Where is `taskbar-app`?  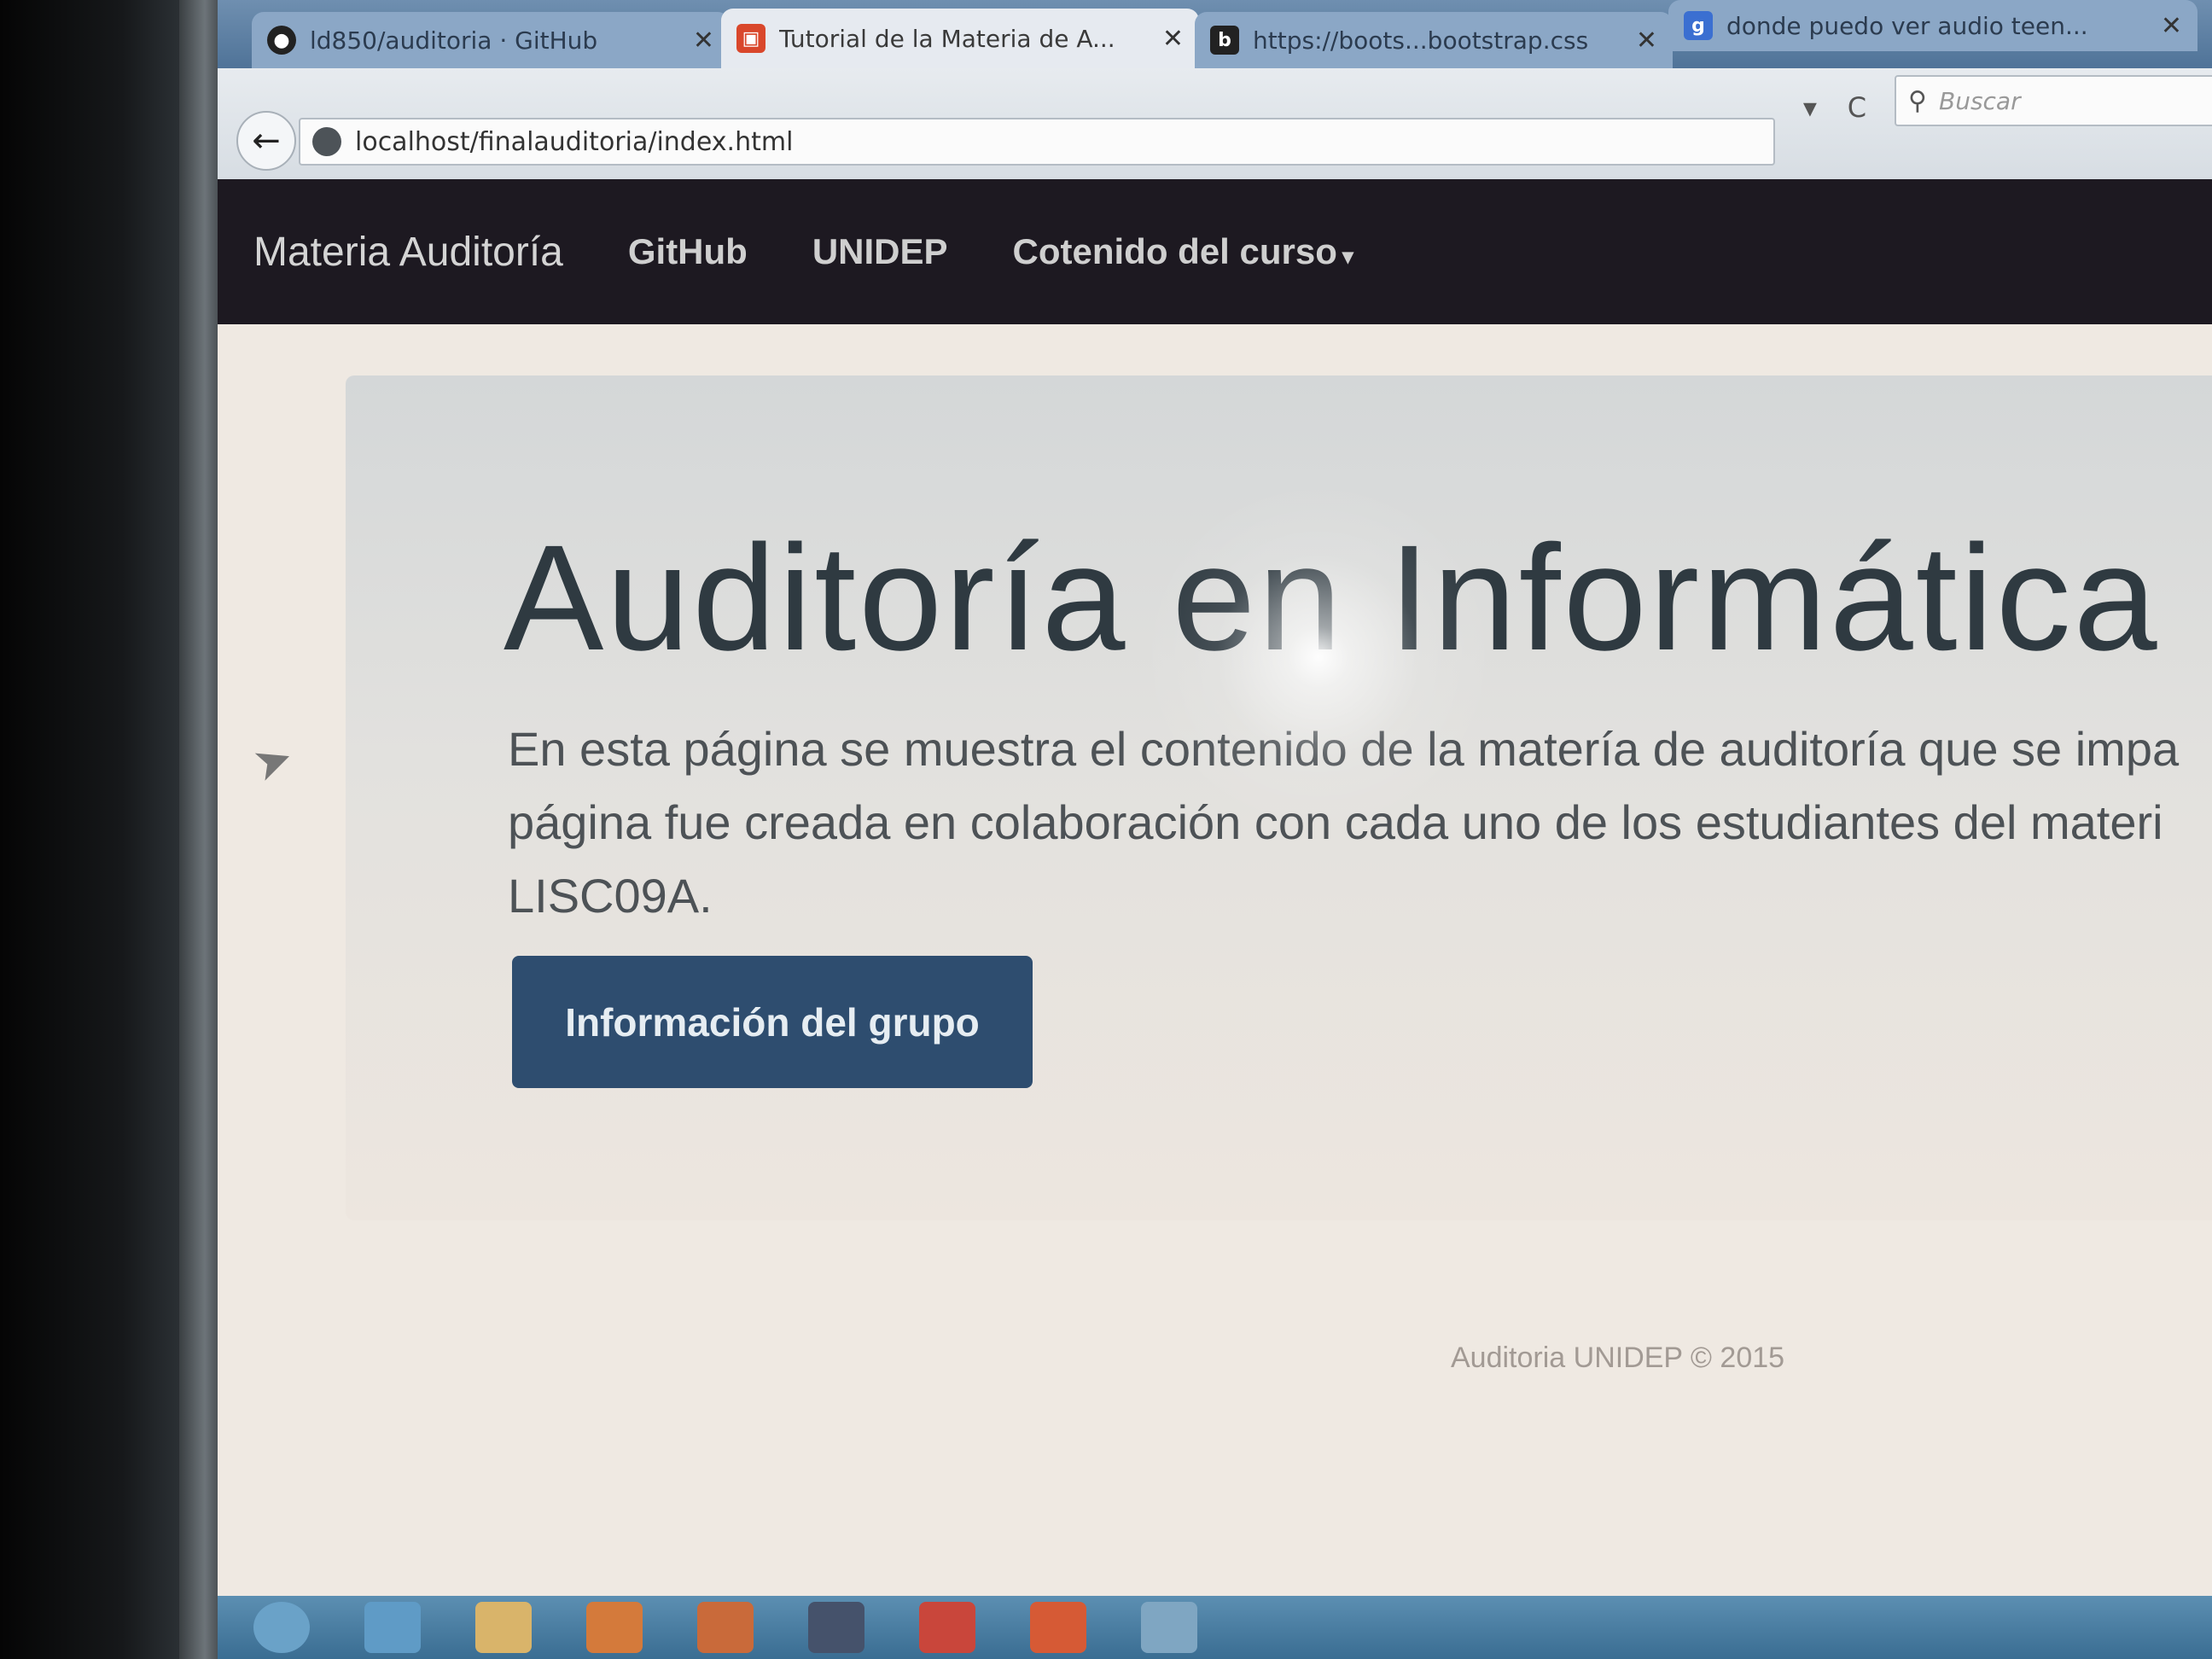
taskbar-app is located at coordinates (836, 1627).